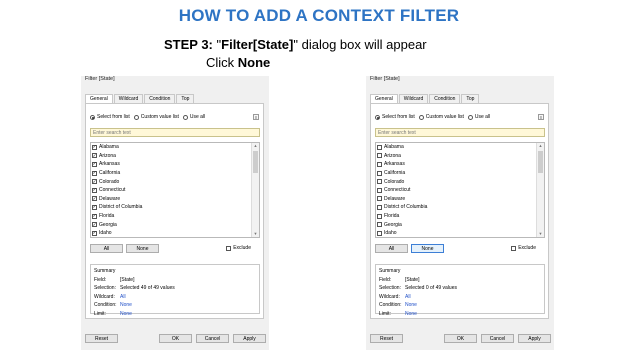  What do you see at coordinates (460, 190) in the screenshot?
I see `state-list-item: Connecticut` at bounding box center [460, 190].